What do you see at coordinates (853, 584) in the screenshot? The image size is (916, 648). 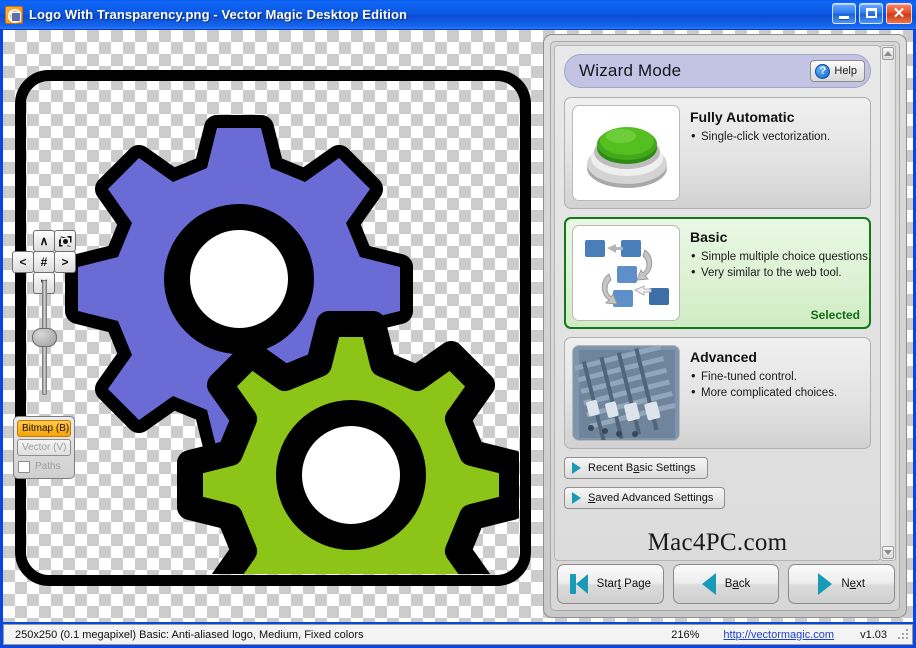 I see `next-label: Next` at bounding box center [853, 584].